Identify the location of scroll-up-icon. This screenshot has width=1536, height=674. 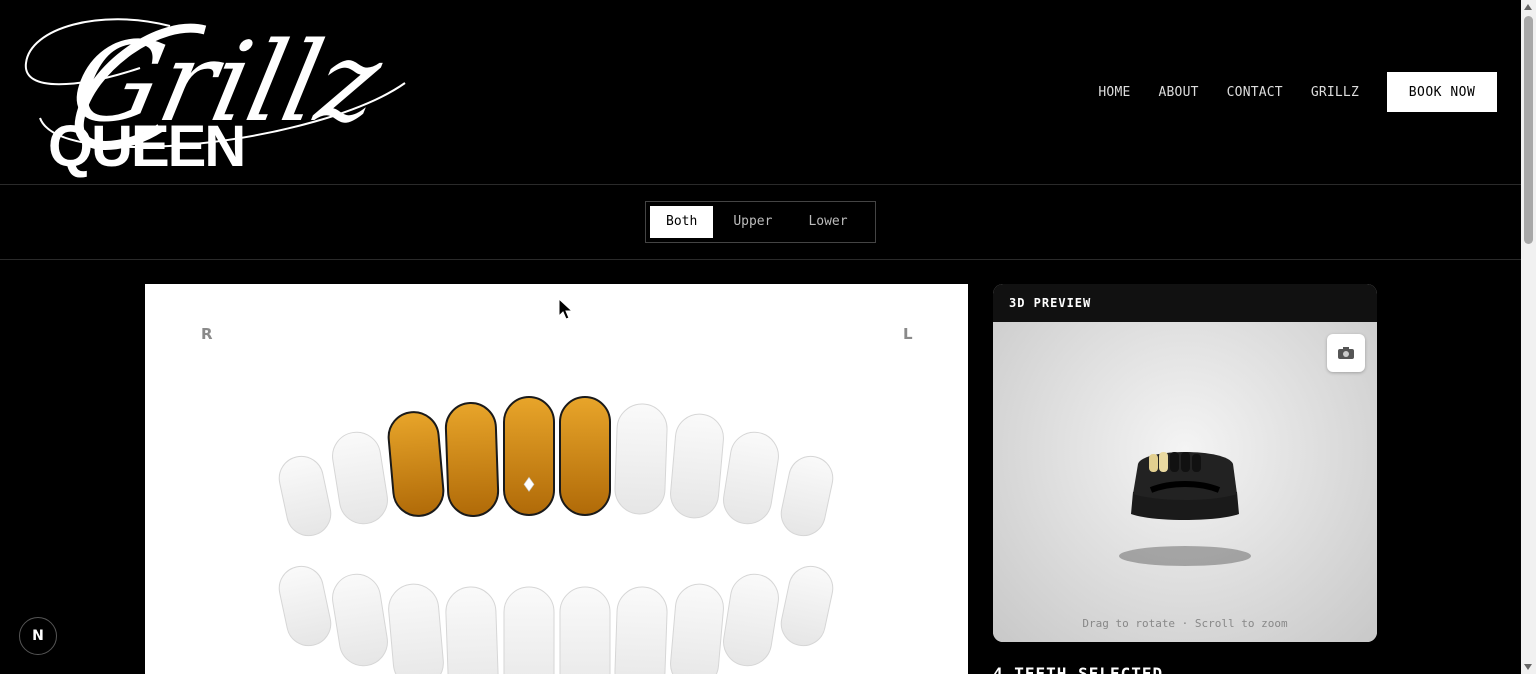
(1528, 7).